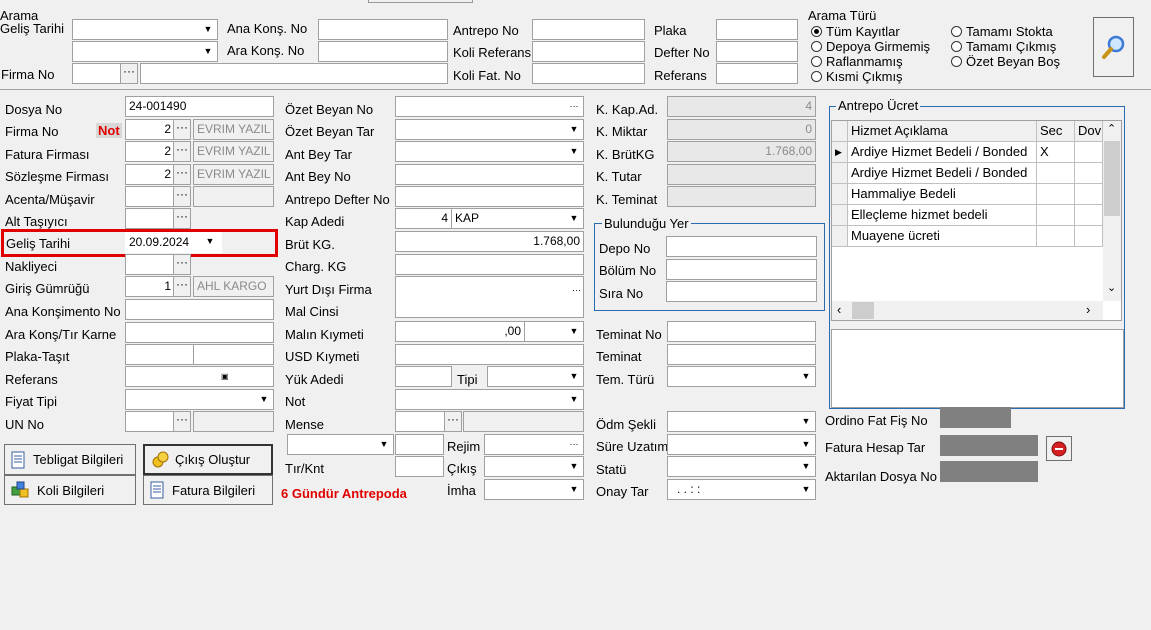 The image size is (1151, 630). Describe the element at coordinates (182, 174) in the screenshot. I see `sozlesme-lookup-button: ···` at that location.